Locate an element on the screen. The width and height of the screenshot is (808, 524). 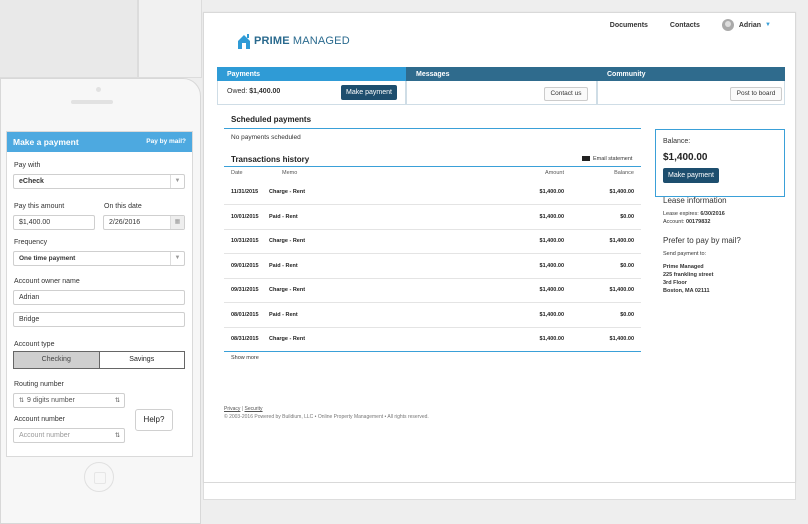
balance-label: Balance: is located at coordinates (677, 141).